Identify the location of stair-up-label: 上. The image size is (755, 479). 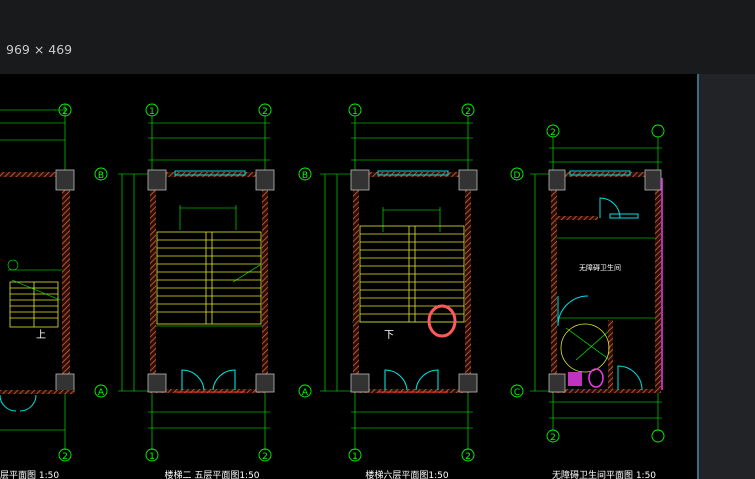
(41, 335).